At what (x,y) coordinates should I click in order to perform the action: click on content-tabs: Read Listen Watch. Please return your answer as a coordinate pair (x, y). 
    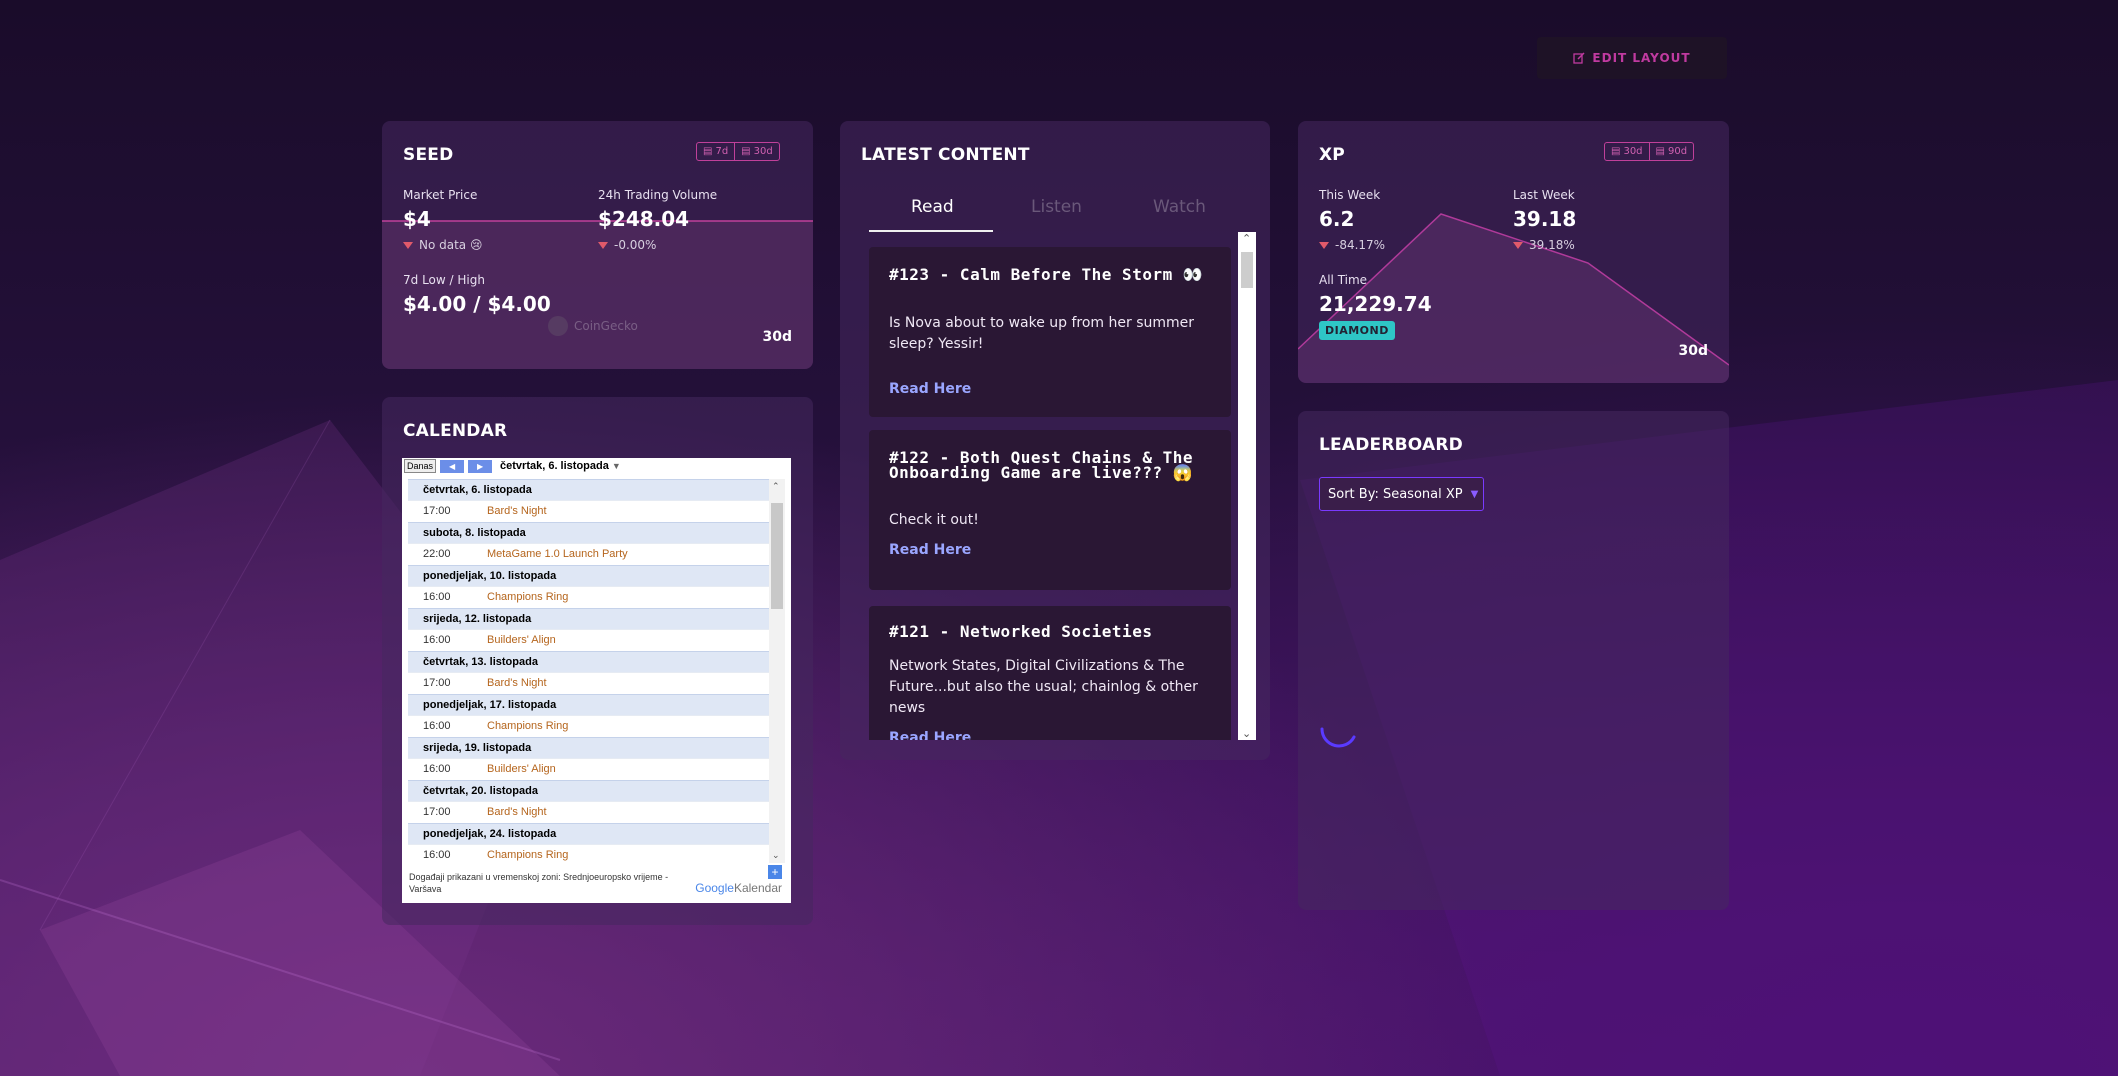
    Looking at the image, I should click on (1070, 213).